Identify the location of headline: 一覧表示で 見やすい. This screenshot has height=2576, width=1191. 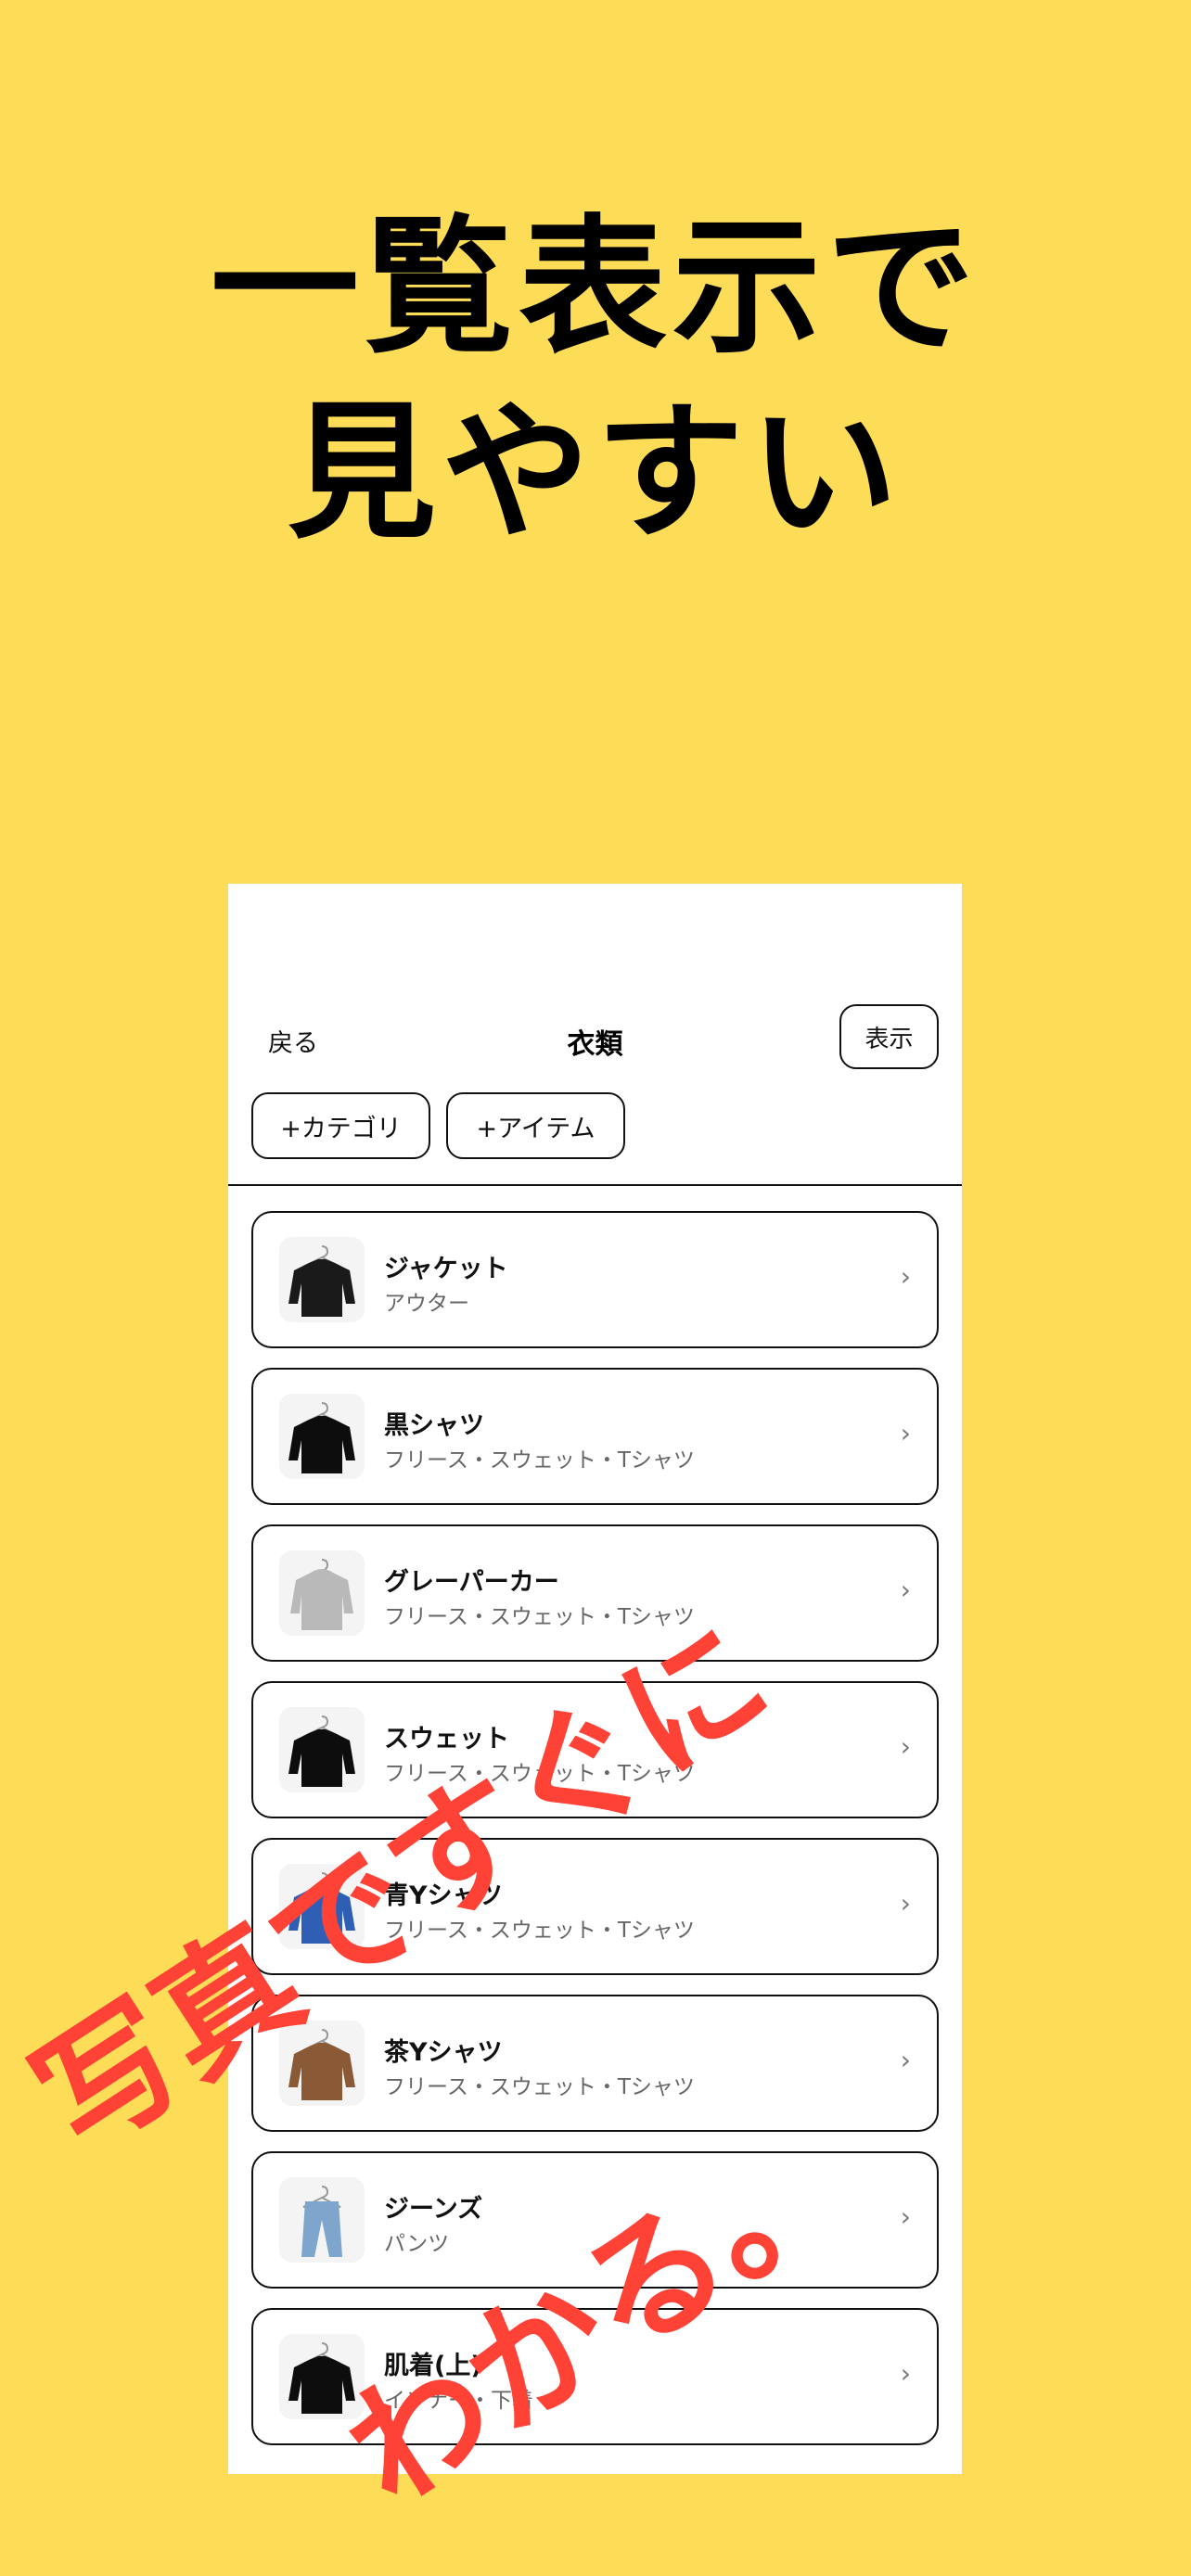
(595, 380).